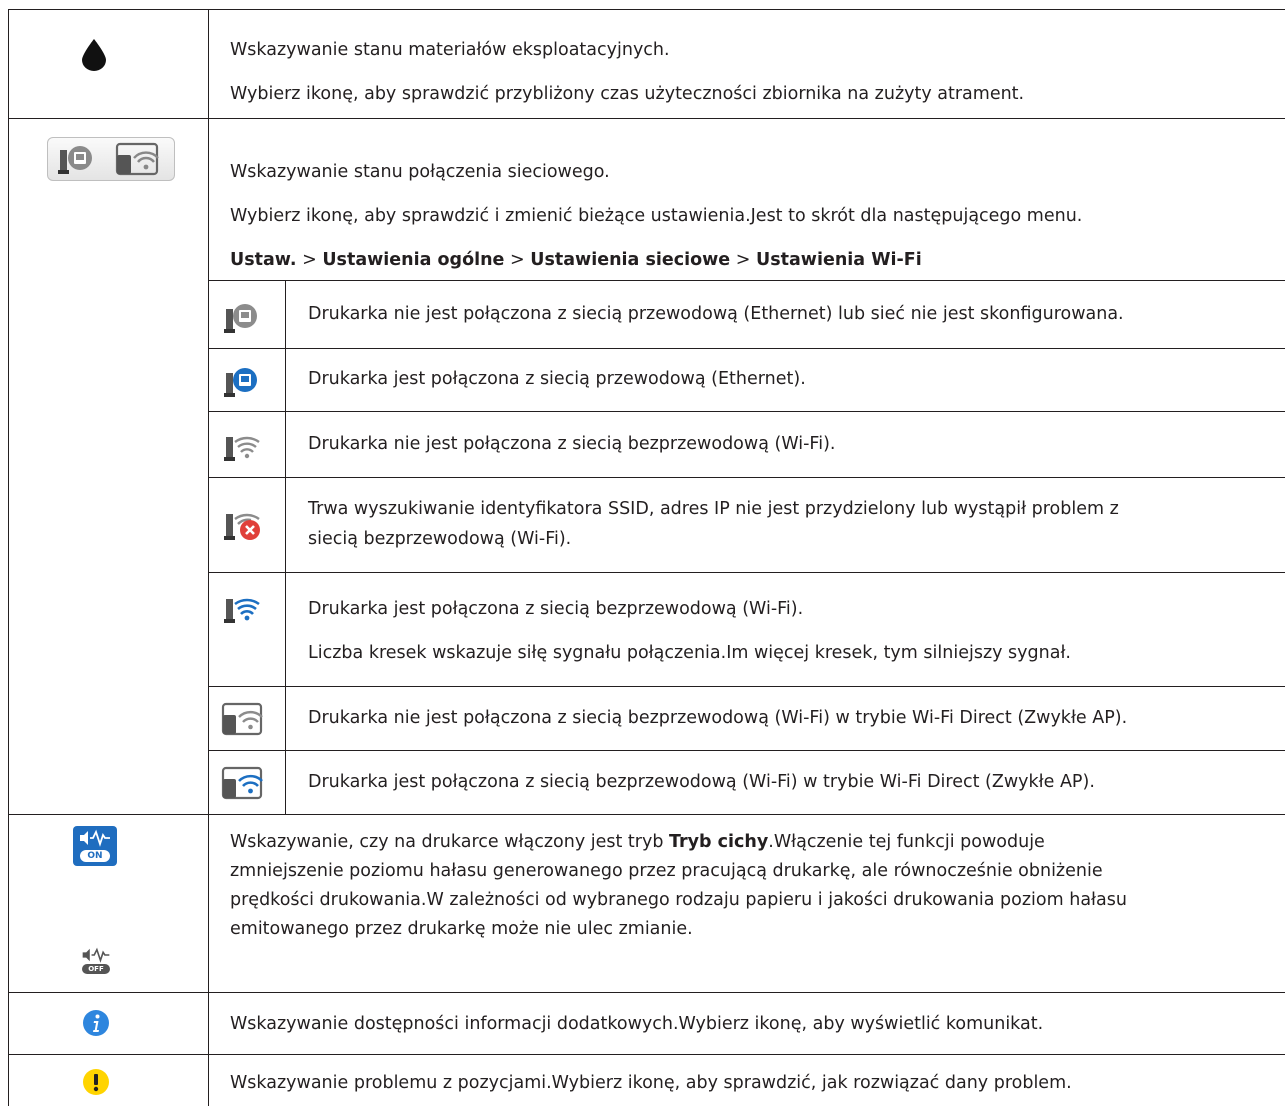  What do you see at coordinates (94, 54) in the screenshot?
I see `ink-drop-icon` at bounding box center [94, 54].